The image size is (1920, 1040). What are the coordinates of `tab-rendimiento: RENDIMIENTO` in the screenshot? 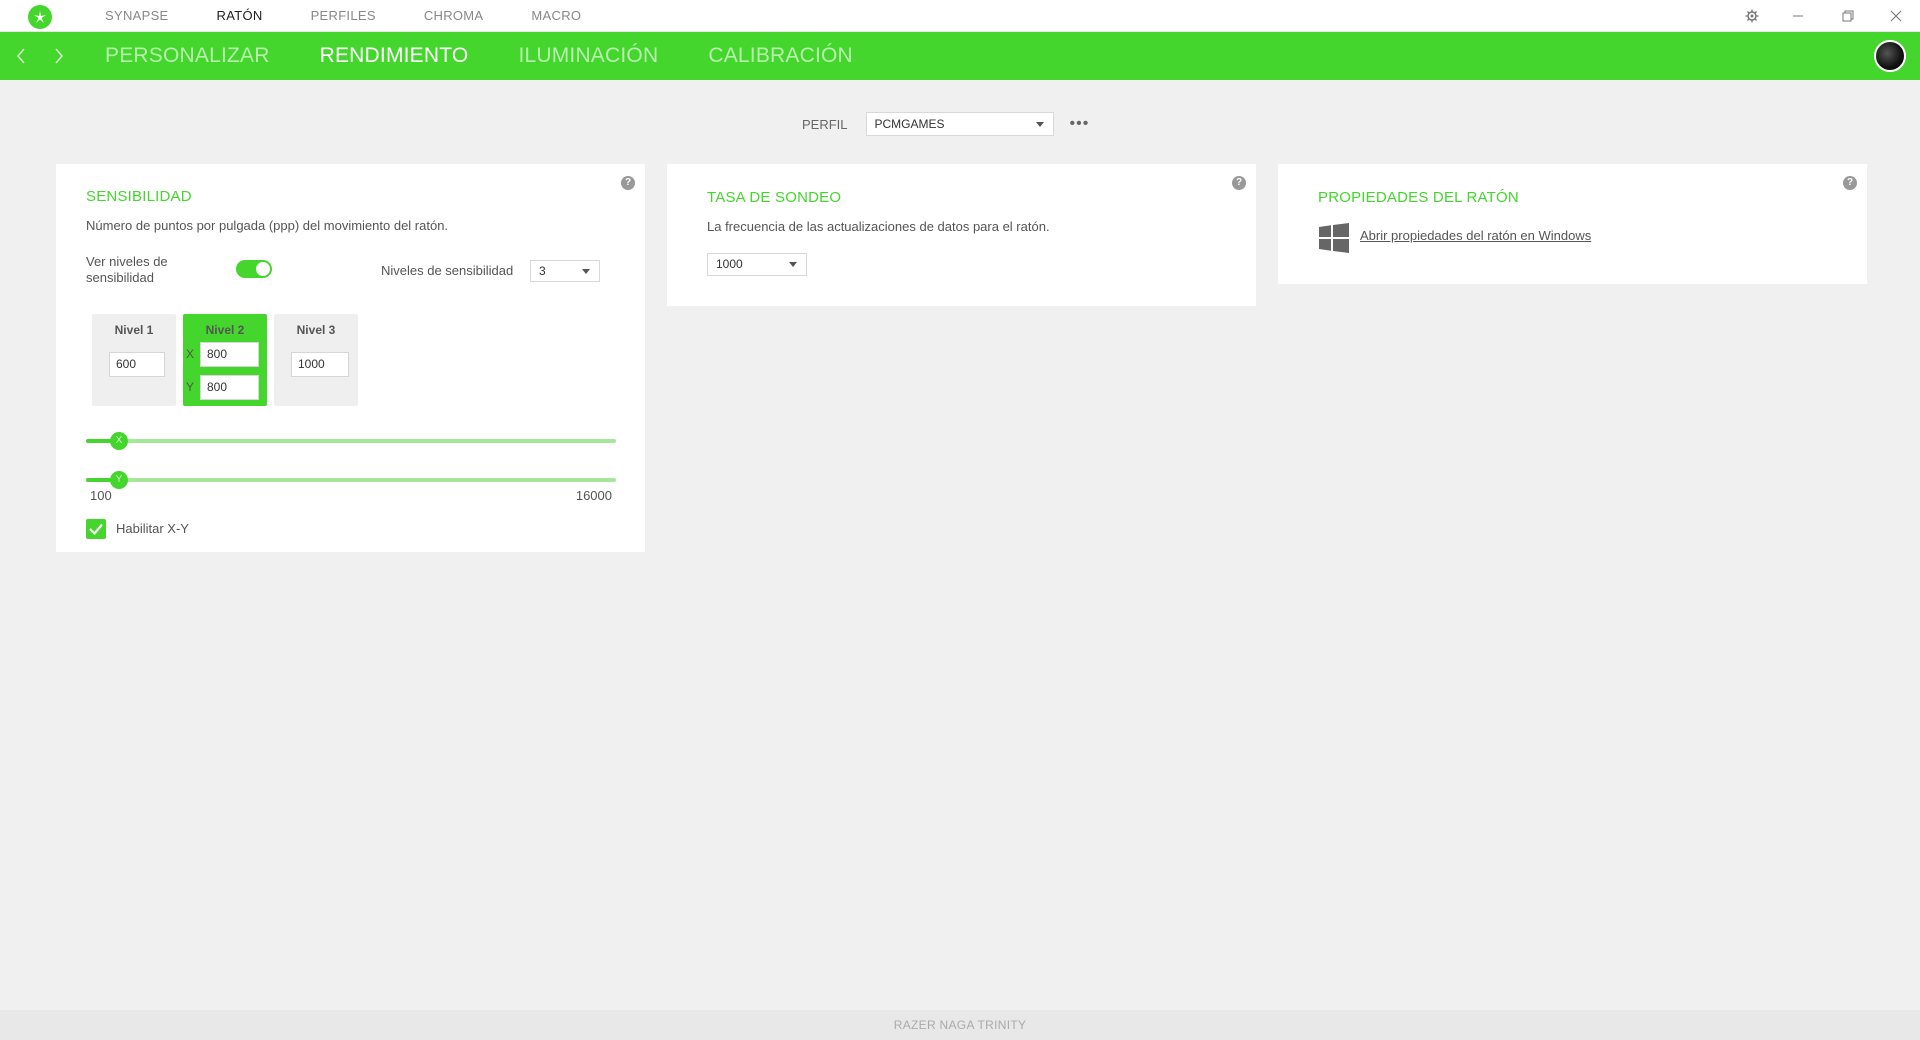 It's located at (394, 56).